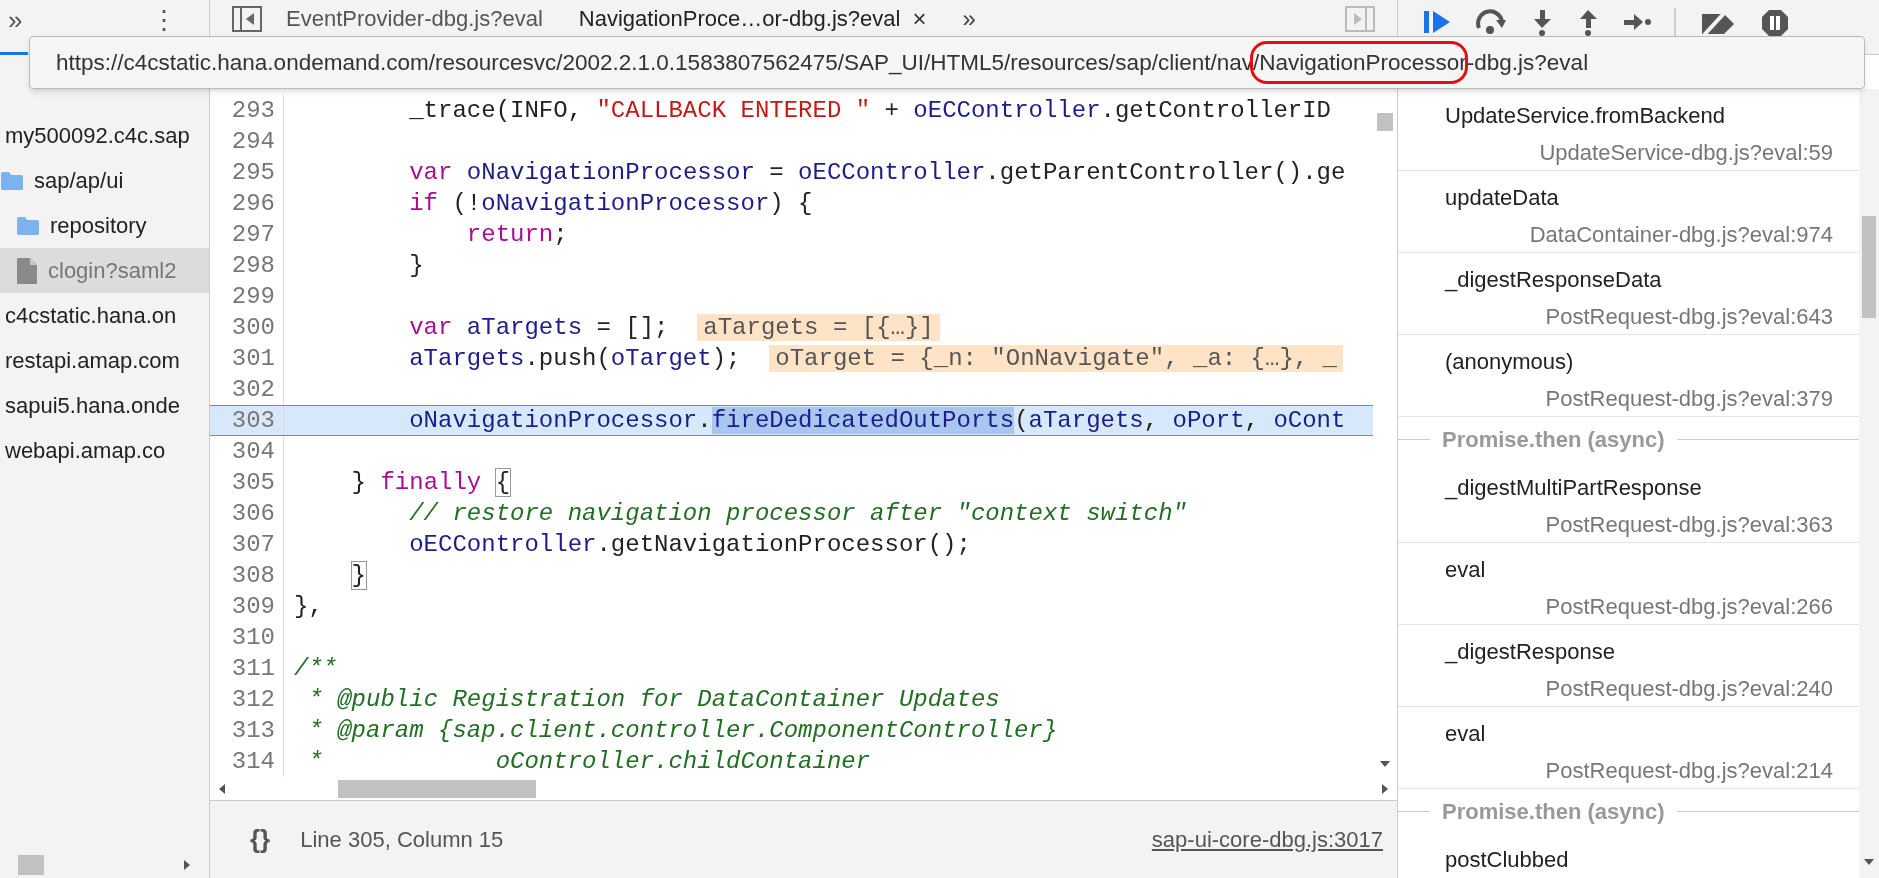 This screenshot has height=878, width=1879. What do you see at coordinates (164, 20) in the screenshot?
I see `menu-icon: ⋮` at bounding box center [164, 20].